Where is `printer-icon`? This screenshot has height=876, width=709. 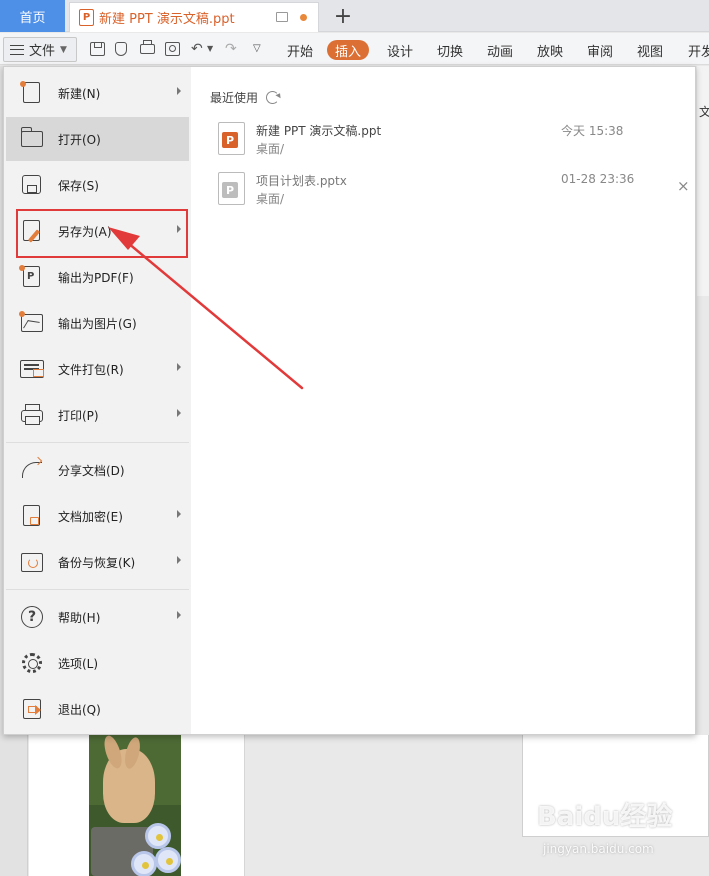
printer-icon is located at coordinates (32, 415).